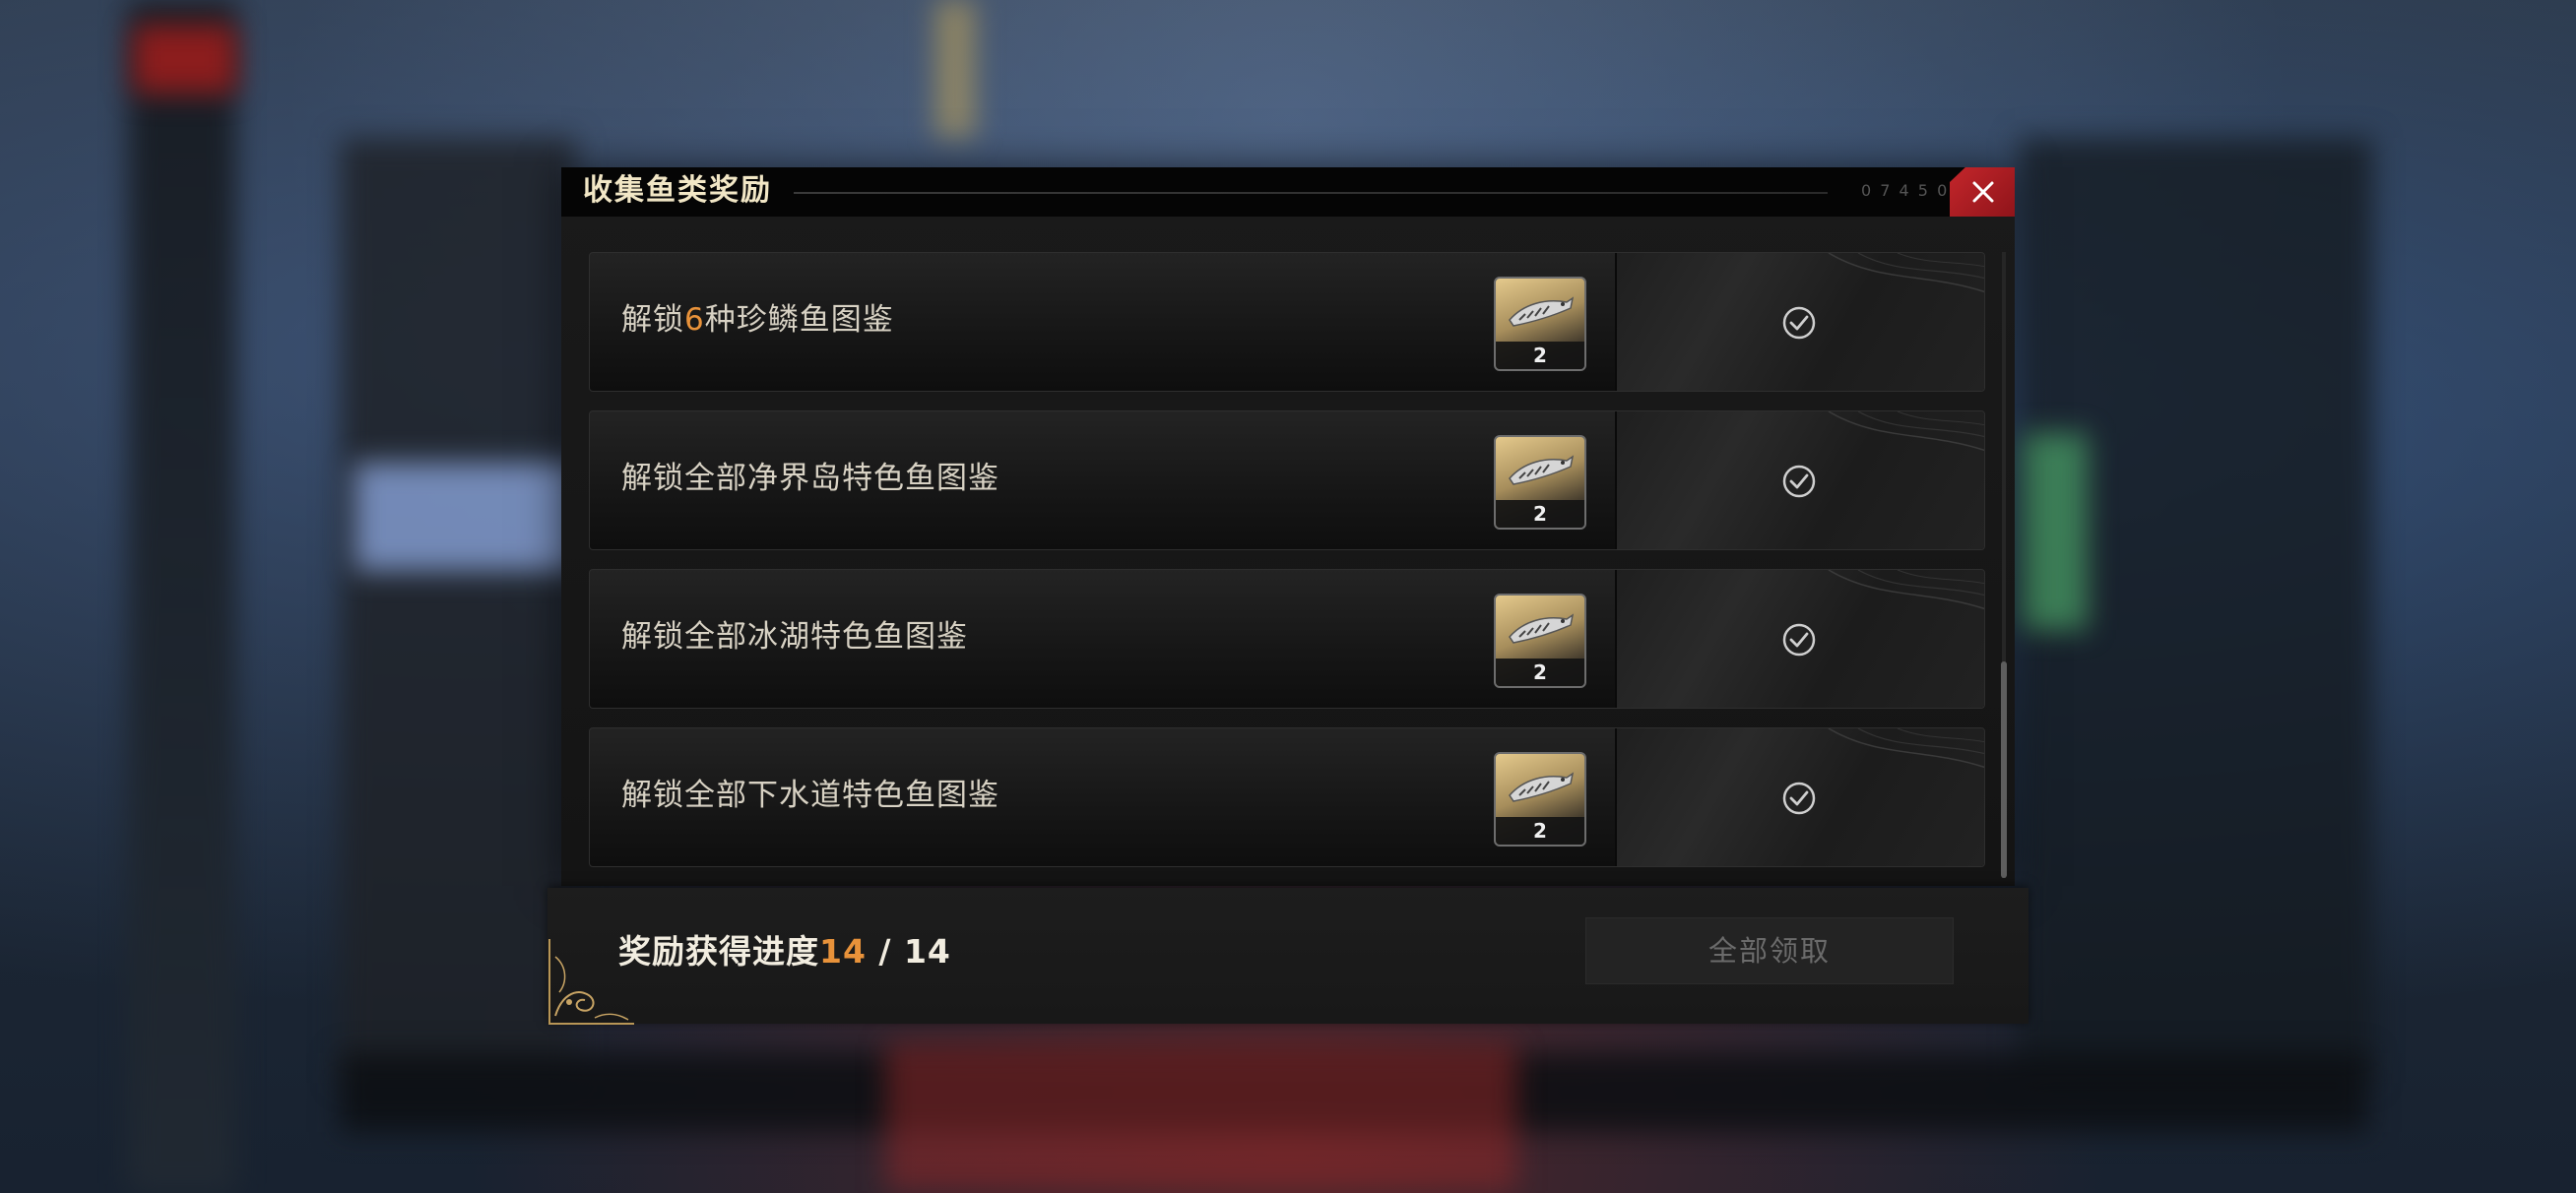 The width and height of the screenshot is (2576, 1193). I want to click on reward-label-prefix: 解锁全部净界岛特色鱼图鉴, so click(810, 478).